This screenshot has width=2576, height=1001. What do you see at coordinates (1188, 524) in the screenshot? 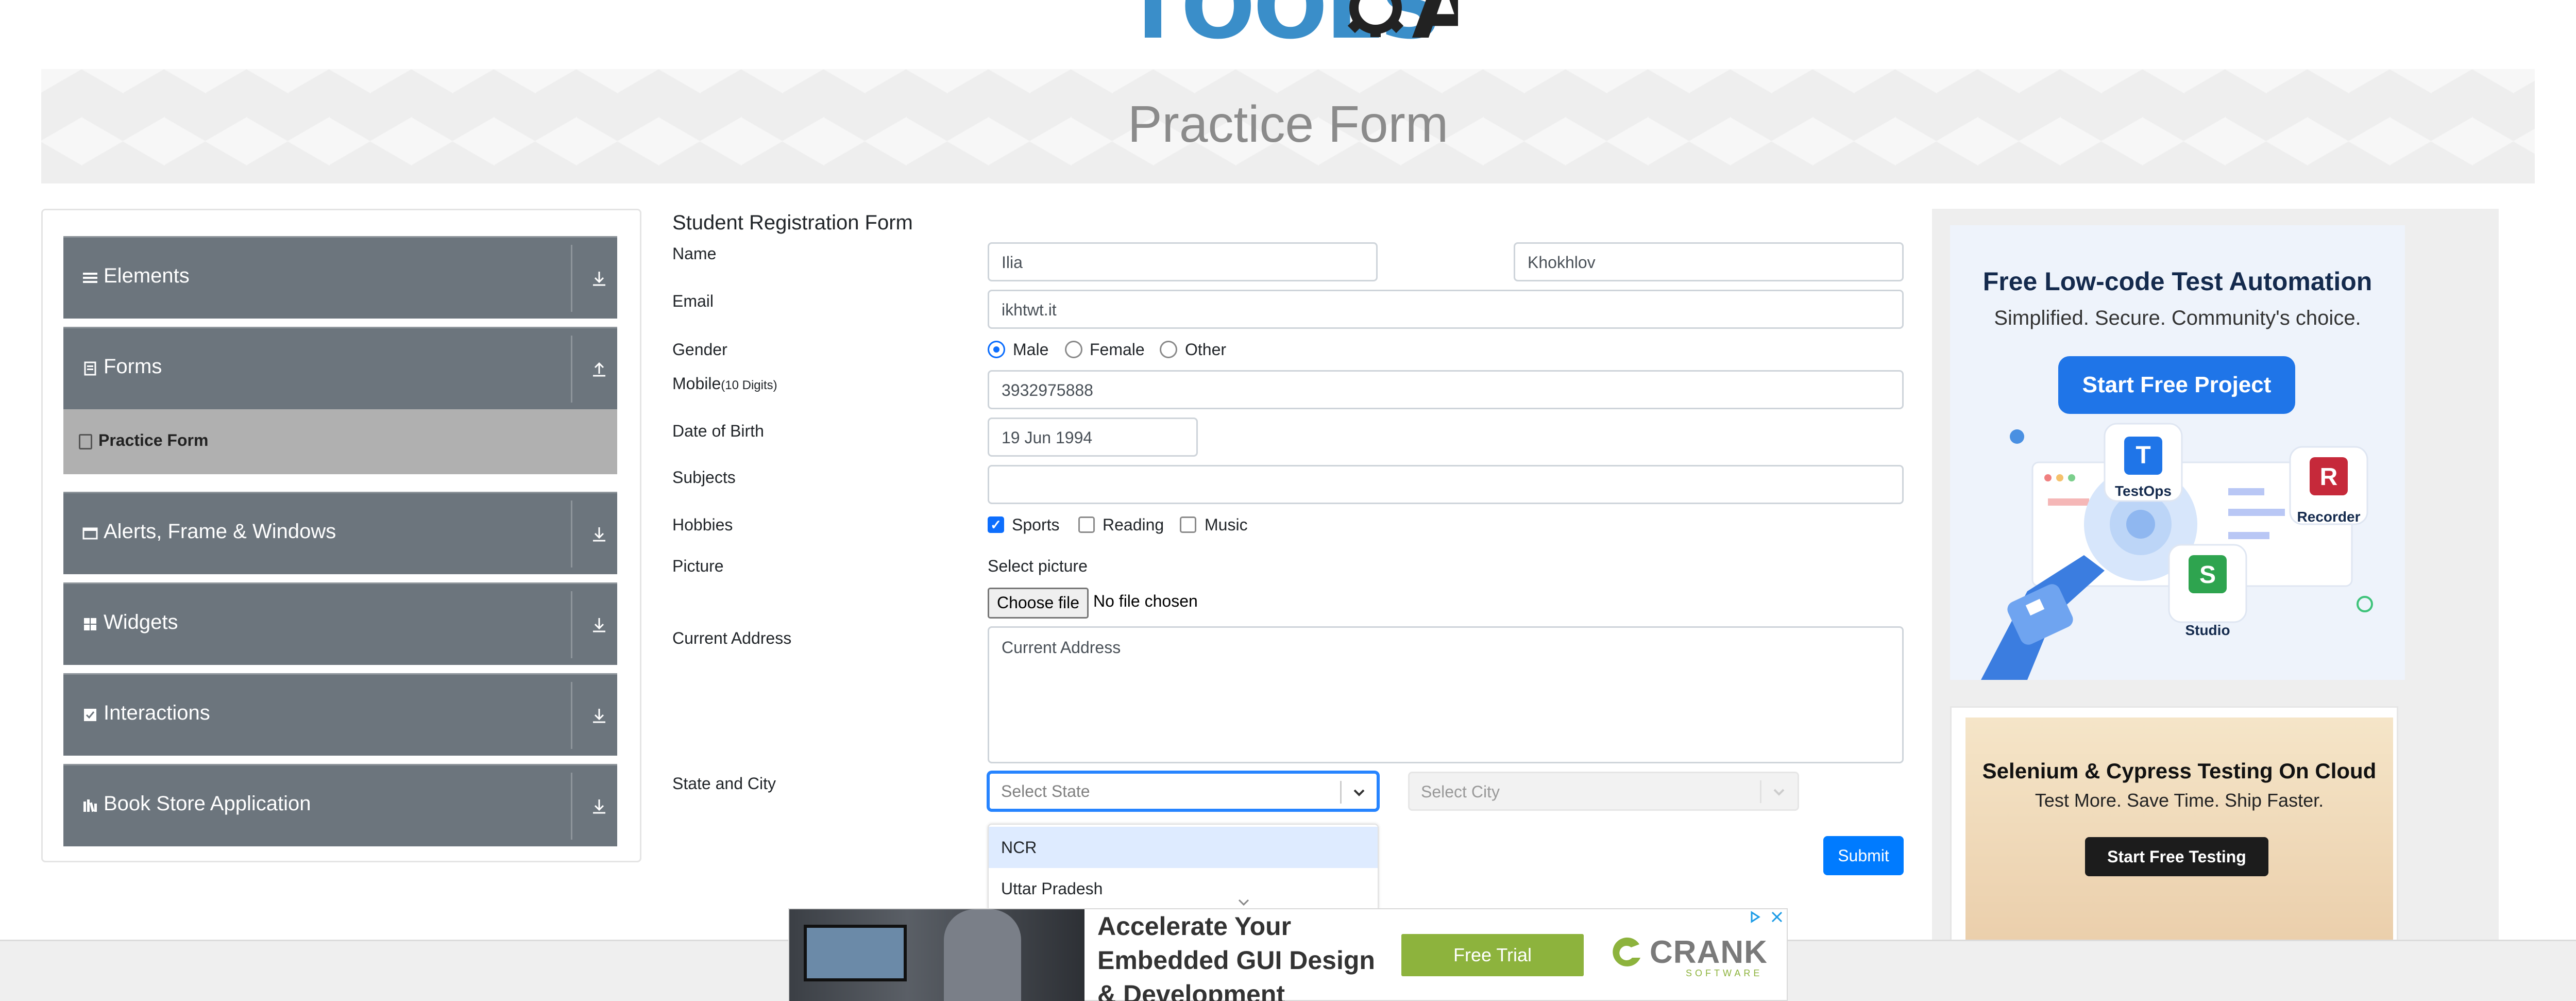
I see `hobby-checkbox-music` at bounding box center [1188, 524].